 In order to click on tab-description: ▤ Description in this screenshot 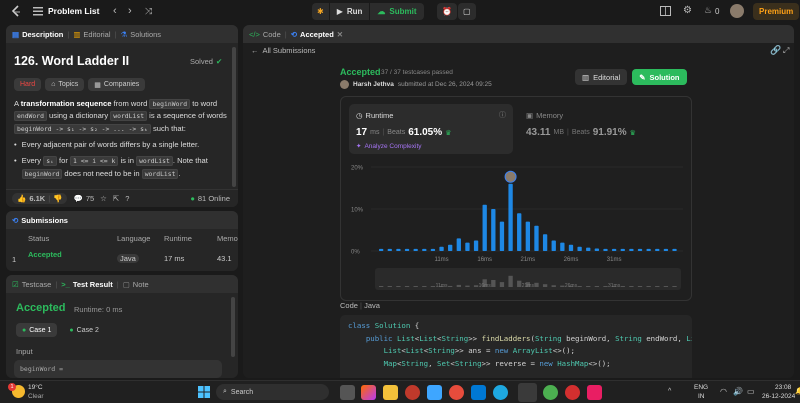, I will do `click(37, 34)`.